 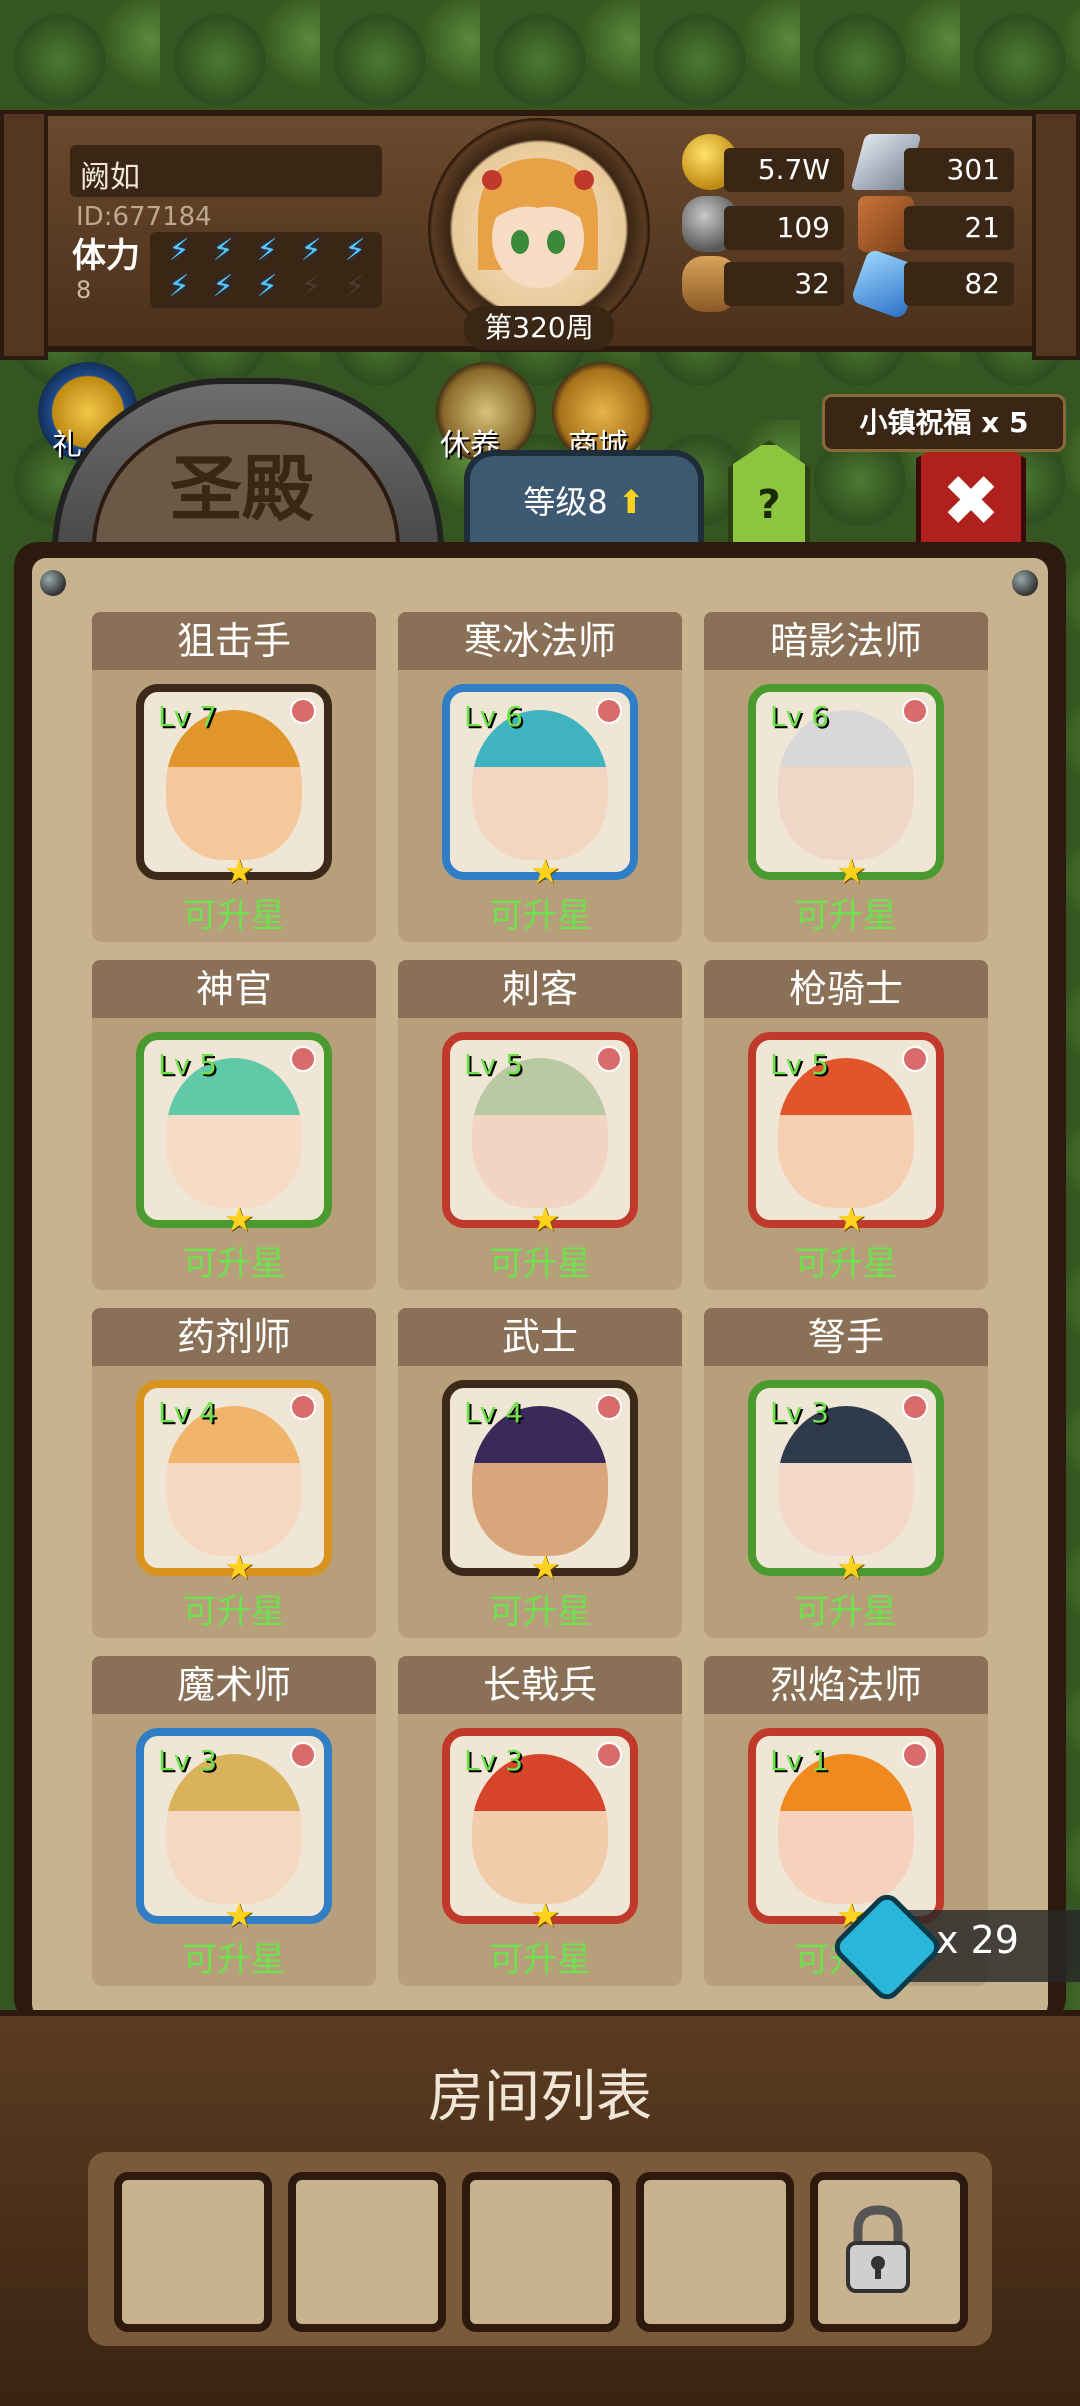 I want to click on hero-card: 刺客 Lv 5 ★ 可升星, so click(x=540, y=1125).